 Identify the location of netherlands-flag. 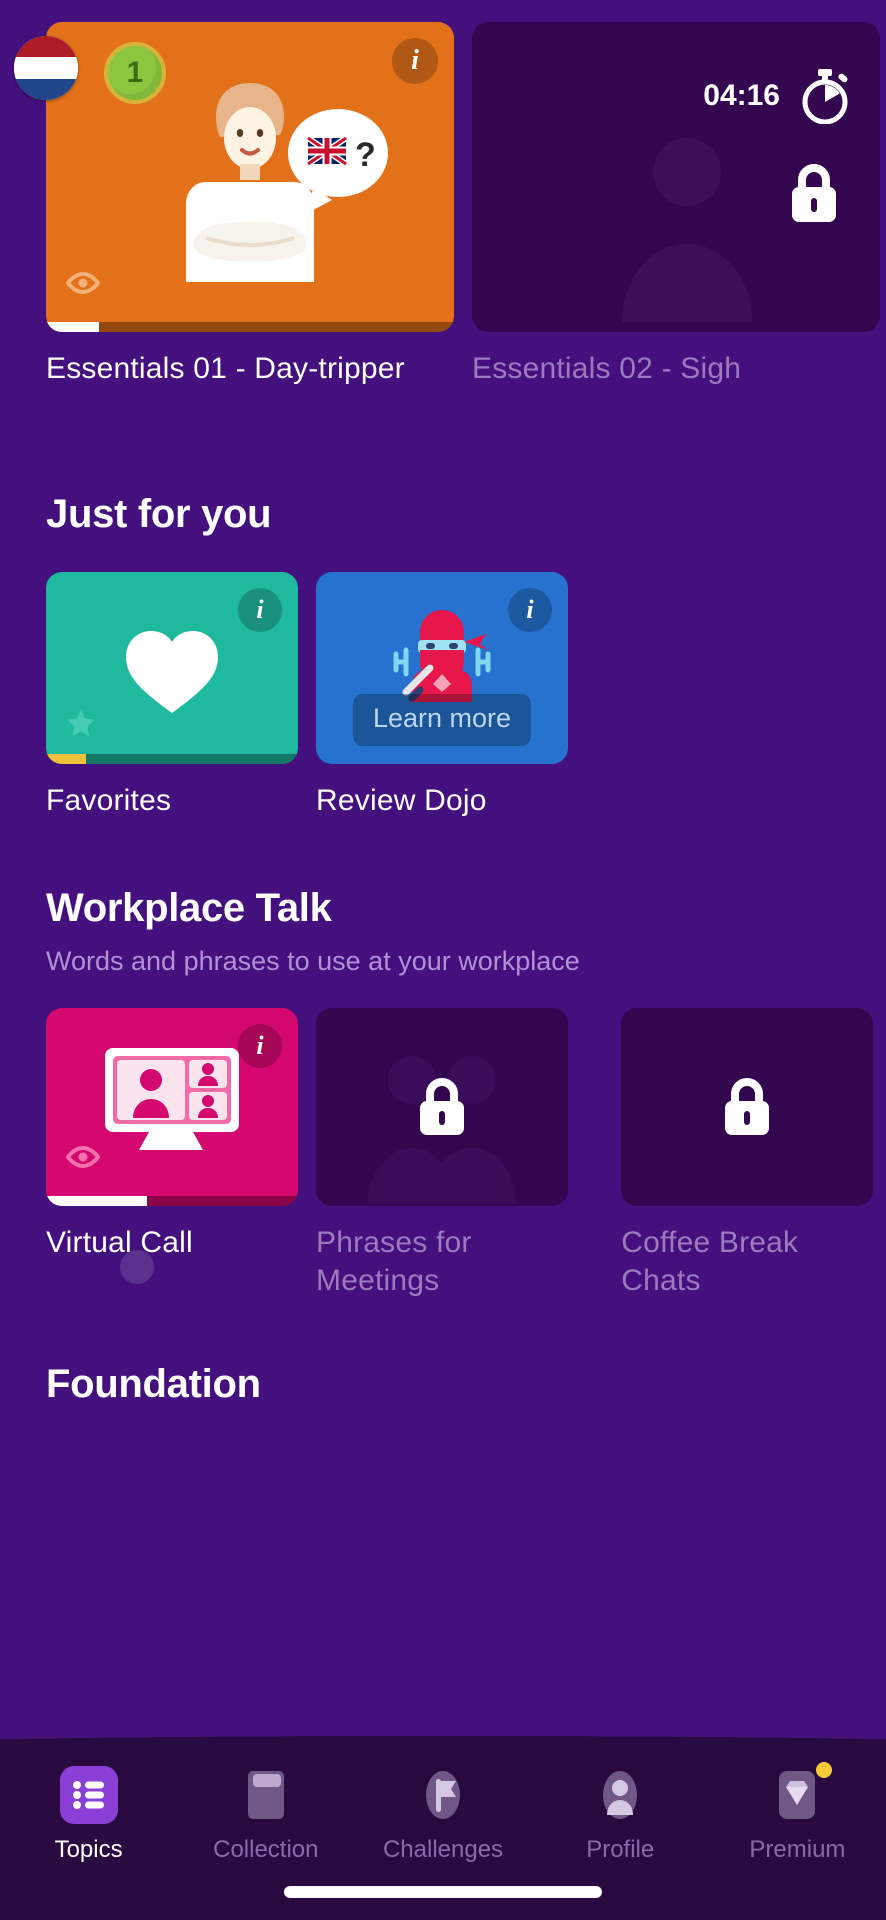
(46, 68).